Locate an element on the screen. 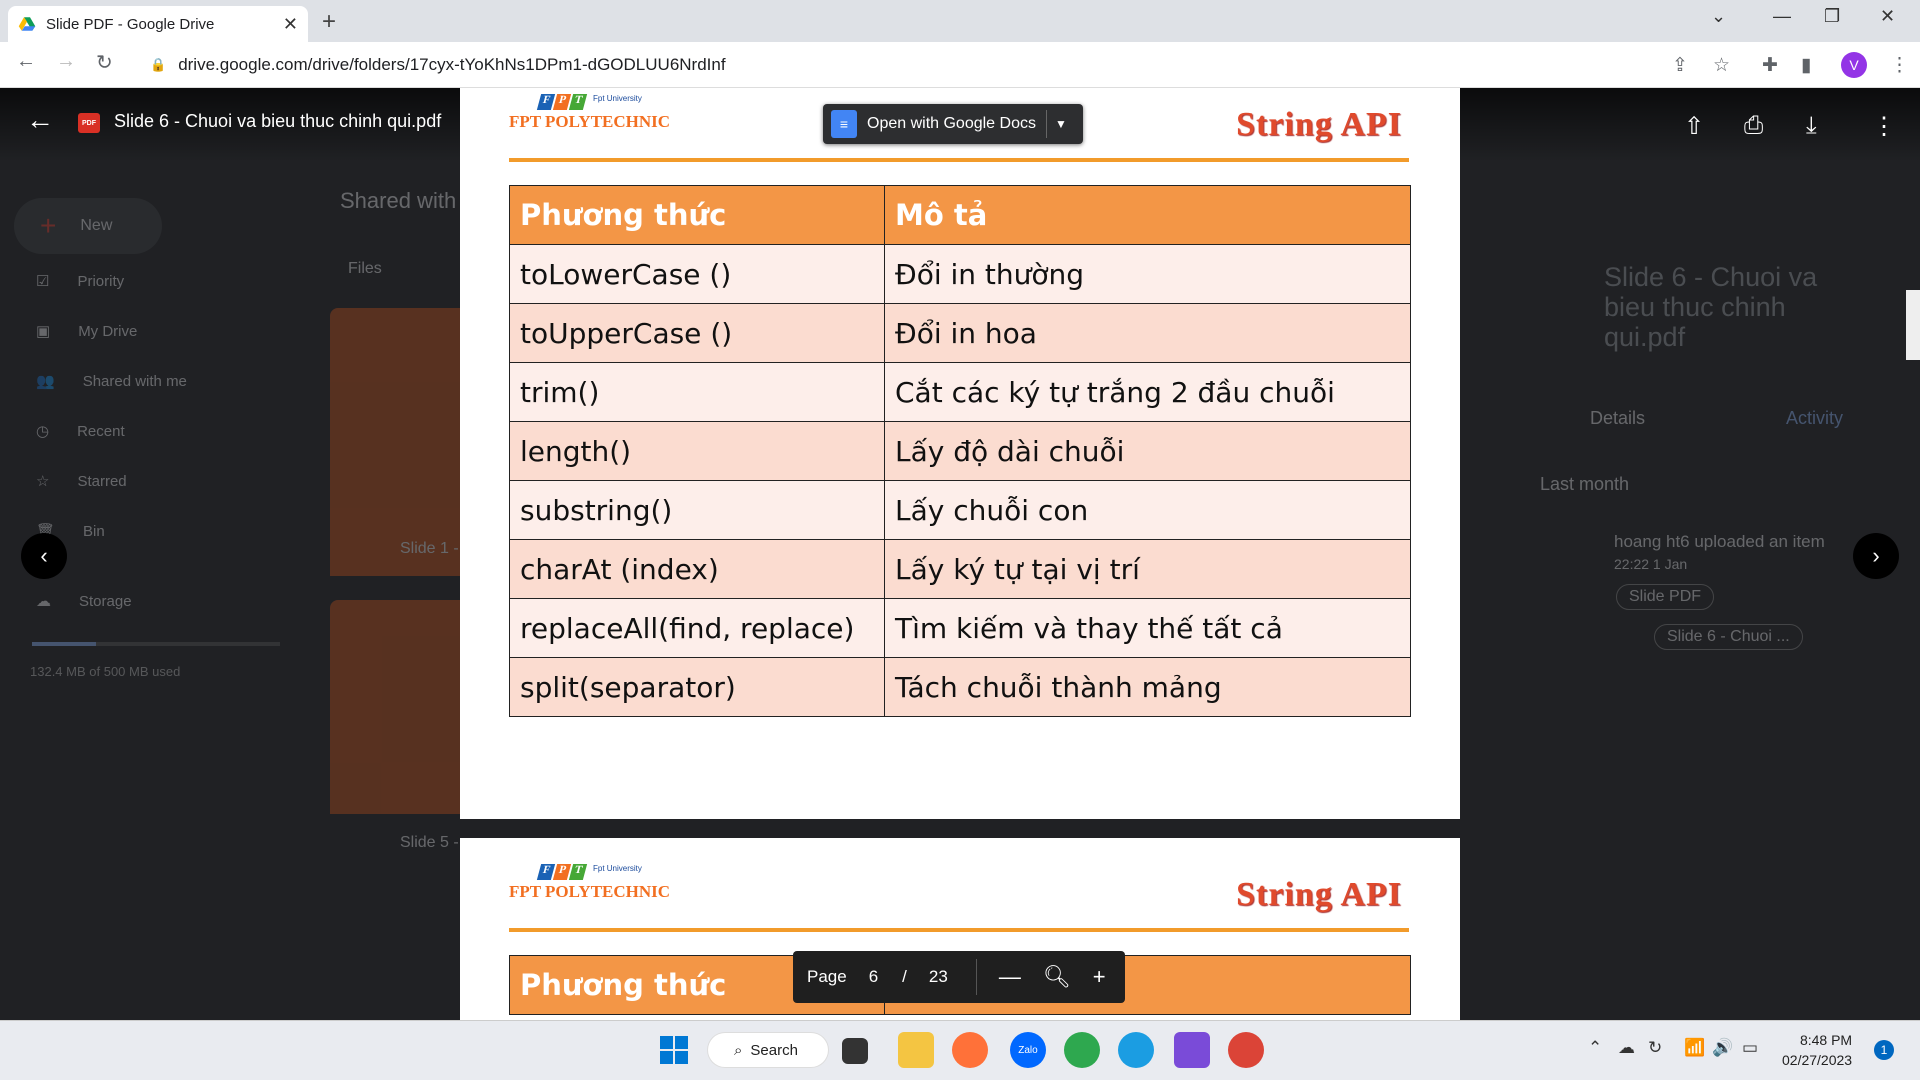 The image size is (1920, 1080). description-cell: Đổi in thường is located at coordinates (1147, 274).